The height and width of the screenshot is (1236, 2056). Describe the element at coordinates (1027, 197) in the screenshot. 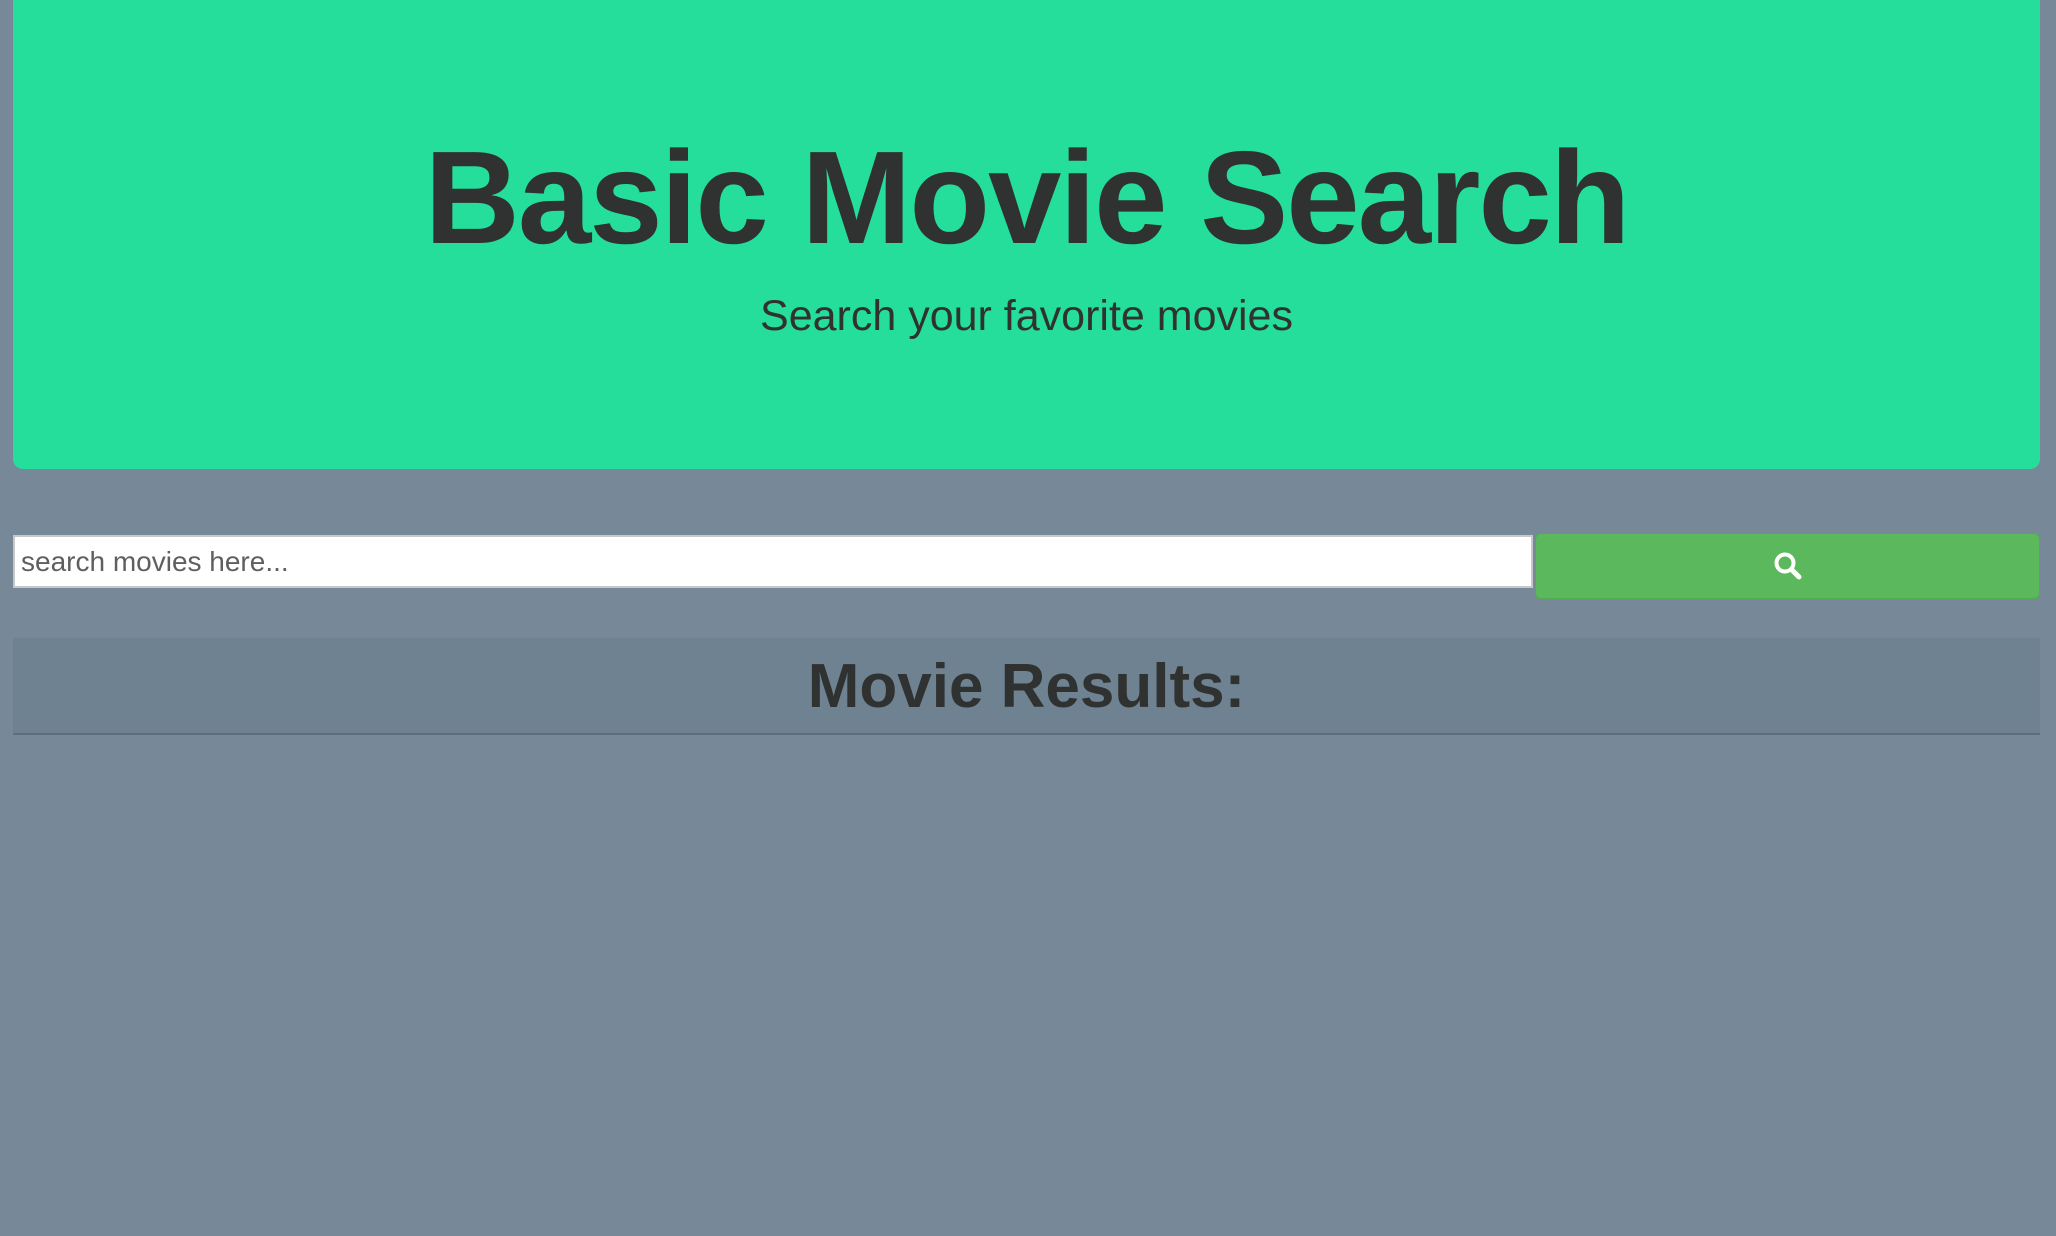

I see `page-title: Basic Movie Search` at that location.